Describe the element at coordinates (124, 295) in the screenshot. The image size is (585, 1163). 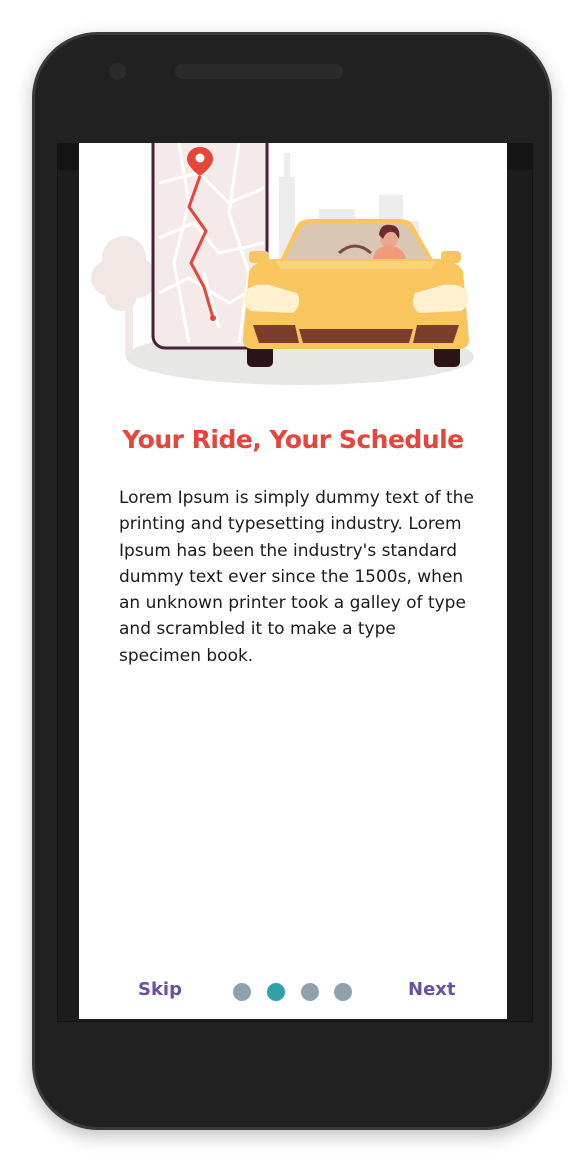
I see `tree-icon` at that location.